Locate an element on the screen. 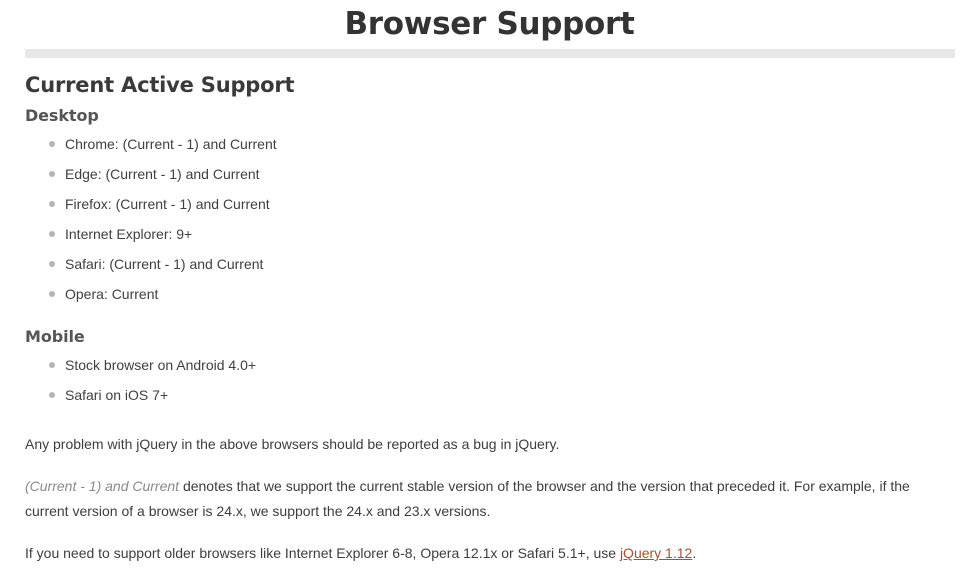  list-item: Internet Explorer: 9+ is located at coordinates (490, 234).